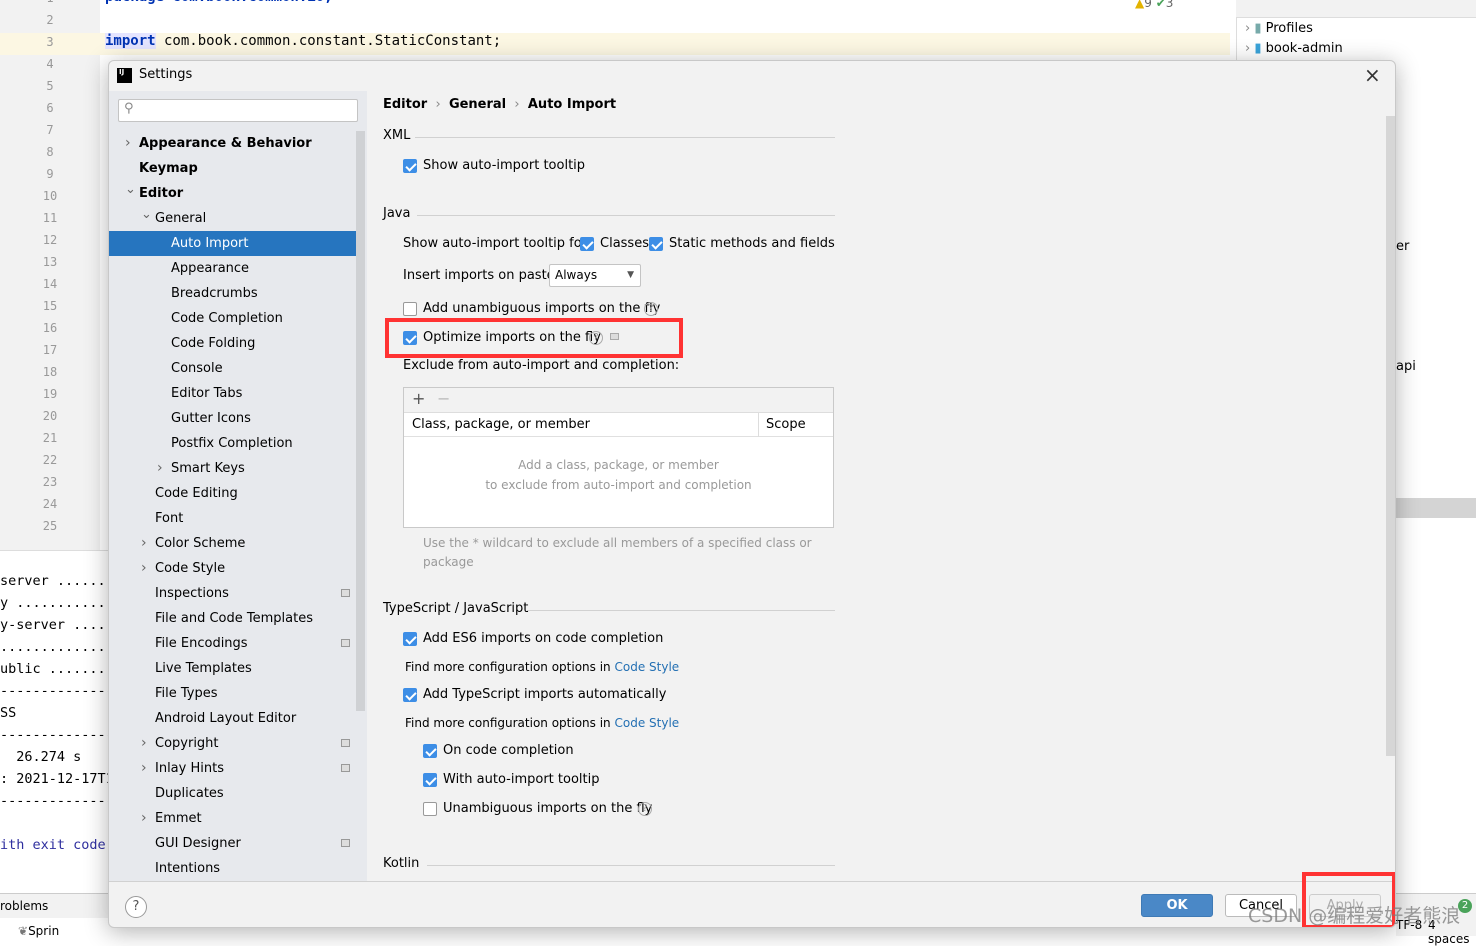 Image resolution: width=1476 pixels, height=946 pixels. What do you see at coordinates (595, 275) in the screenshot?
I see `insert-imports-select: Always ▼` at bounding box center [595, 275].